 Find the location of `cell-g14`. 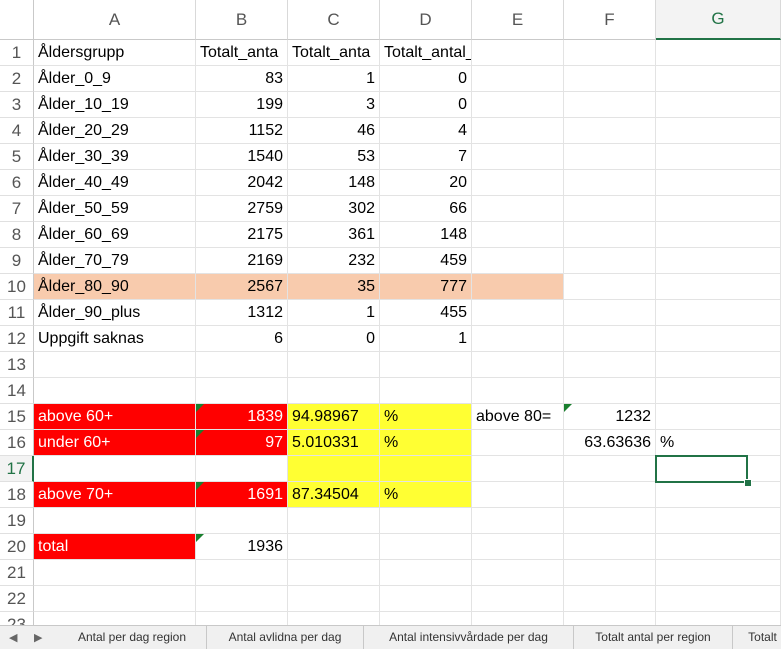

cell-g14 is located at coordinates (718, 391).